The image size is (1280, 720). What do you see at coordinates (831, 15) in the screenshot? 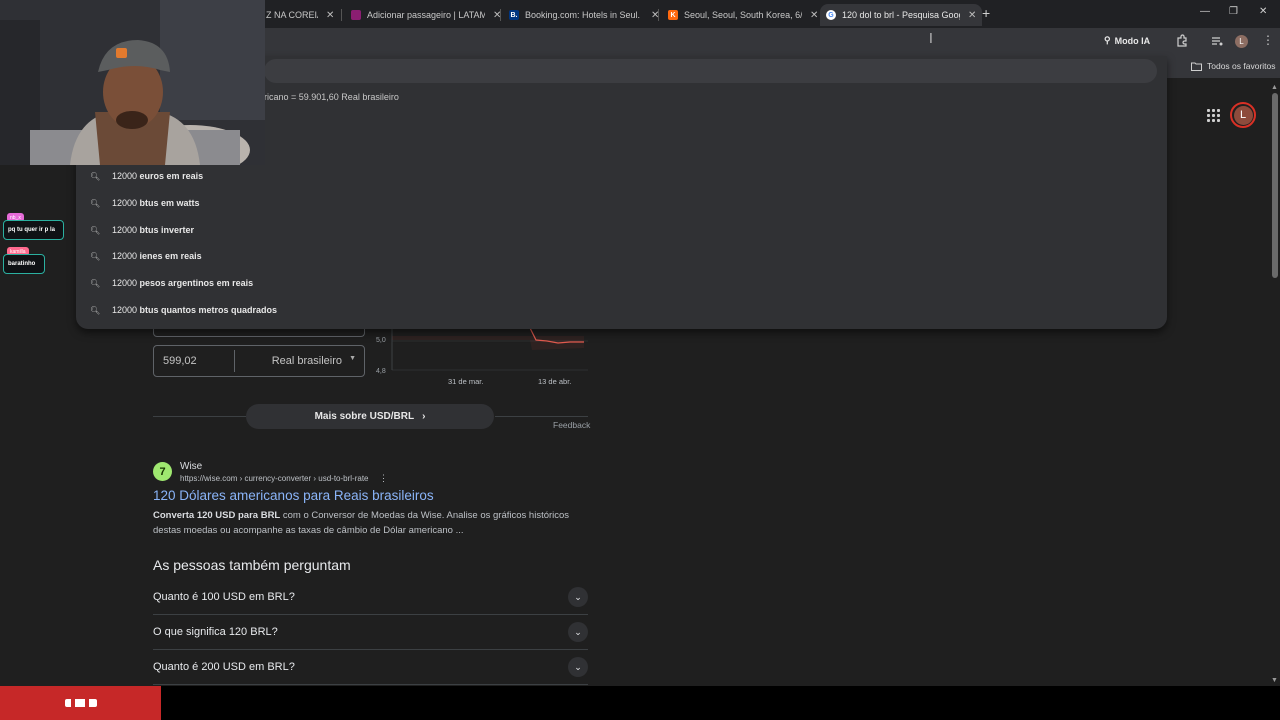
I see `google-favicon-icon: G` at bounding box center [831, 15].